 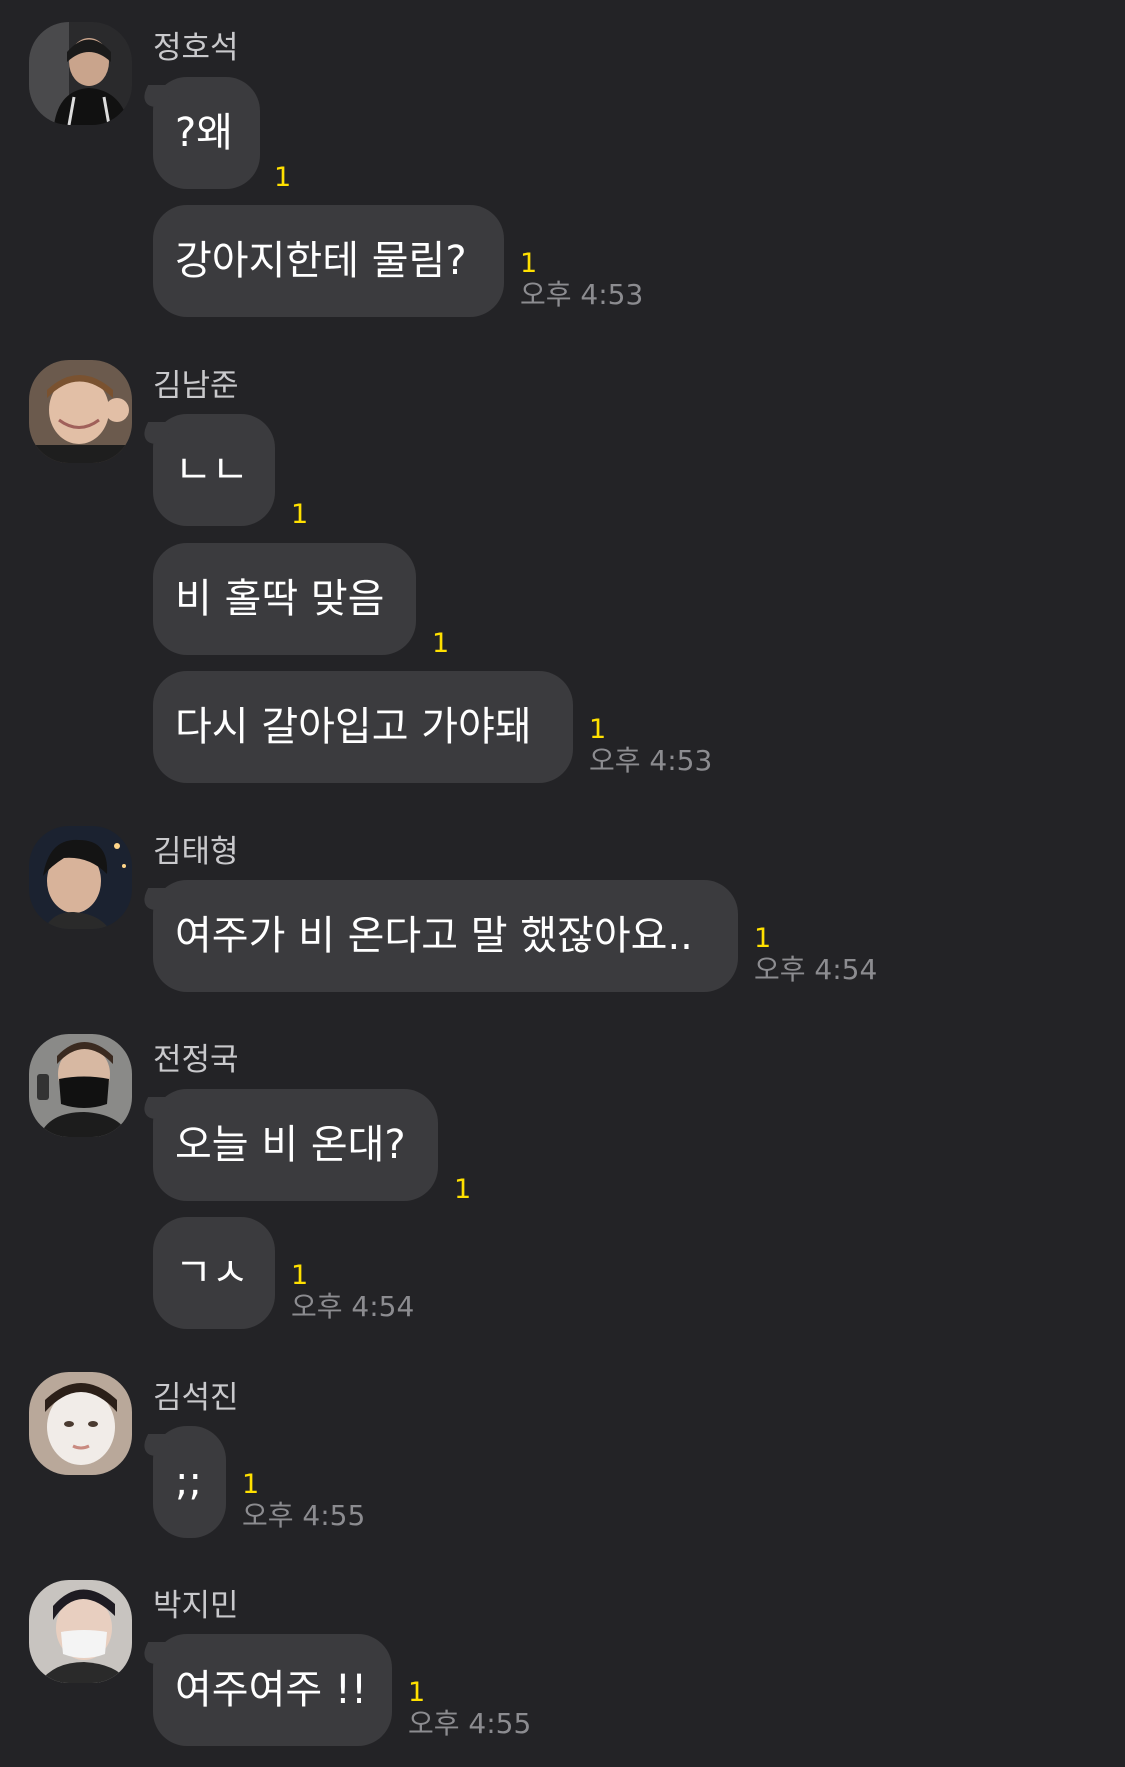 What do you see at coordinates (196, 852) in the screenshot?
I see `sender-name: 김태형` at bounding box center [196, 852].